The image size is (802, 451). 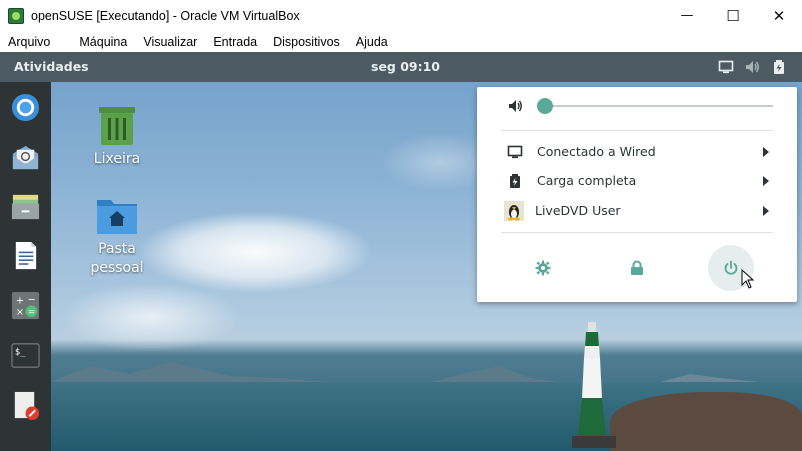 I want to click on display-icon, so click(x=726, y=67).